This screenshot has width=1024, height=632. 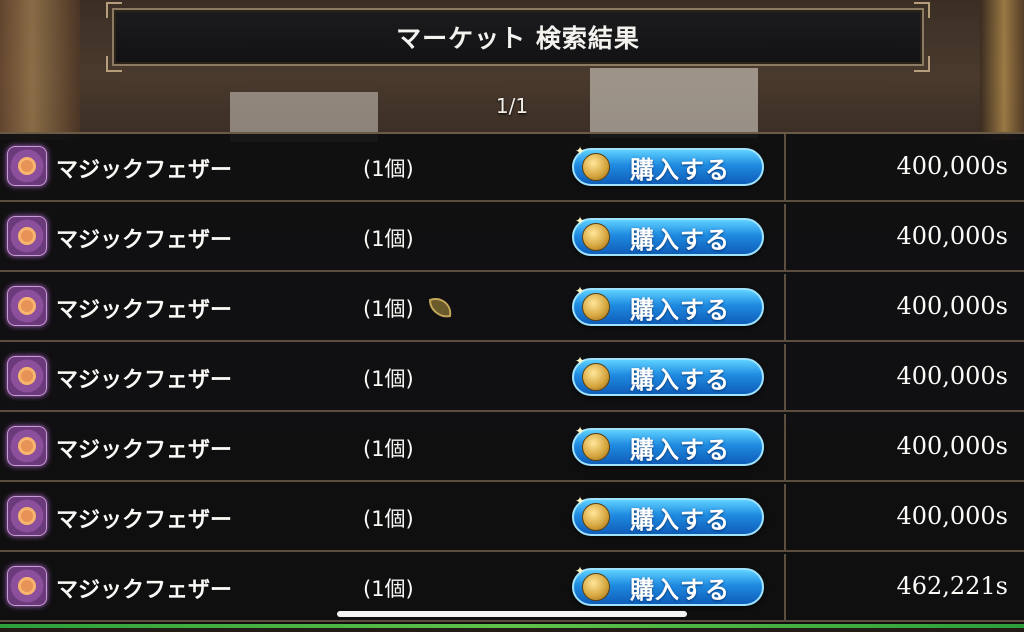 What do you see at coordinates (1002, 70) in the screenshot?
I see `background-pillar-right` at bounding box center [1002, 70].